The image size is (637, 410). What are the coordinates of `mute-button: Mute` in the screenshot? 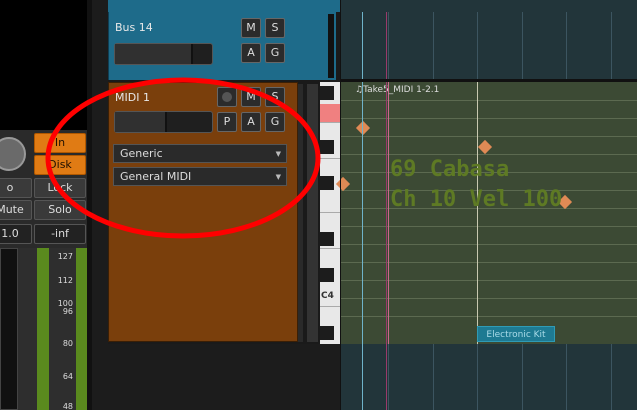 It's located at (16, 210).